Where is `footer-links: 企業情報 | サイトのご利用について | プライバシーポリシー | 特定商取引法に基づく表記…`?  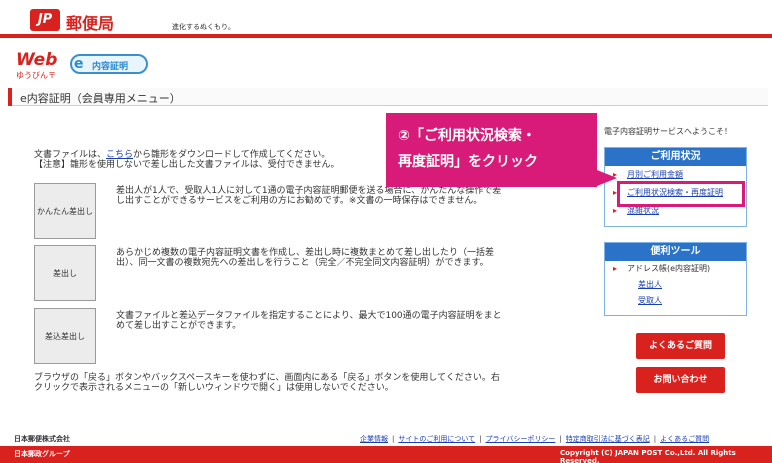 footer-links: 企業情報 | サイトのご利用について | プライバシーポリシー | 特定商取引法に基づく表記… is located at coordinates (534, 439).